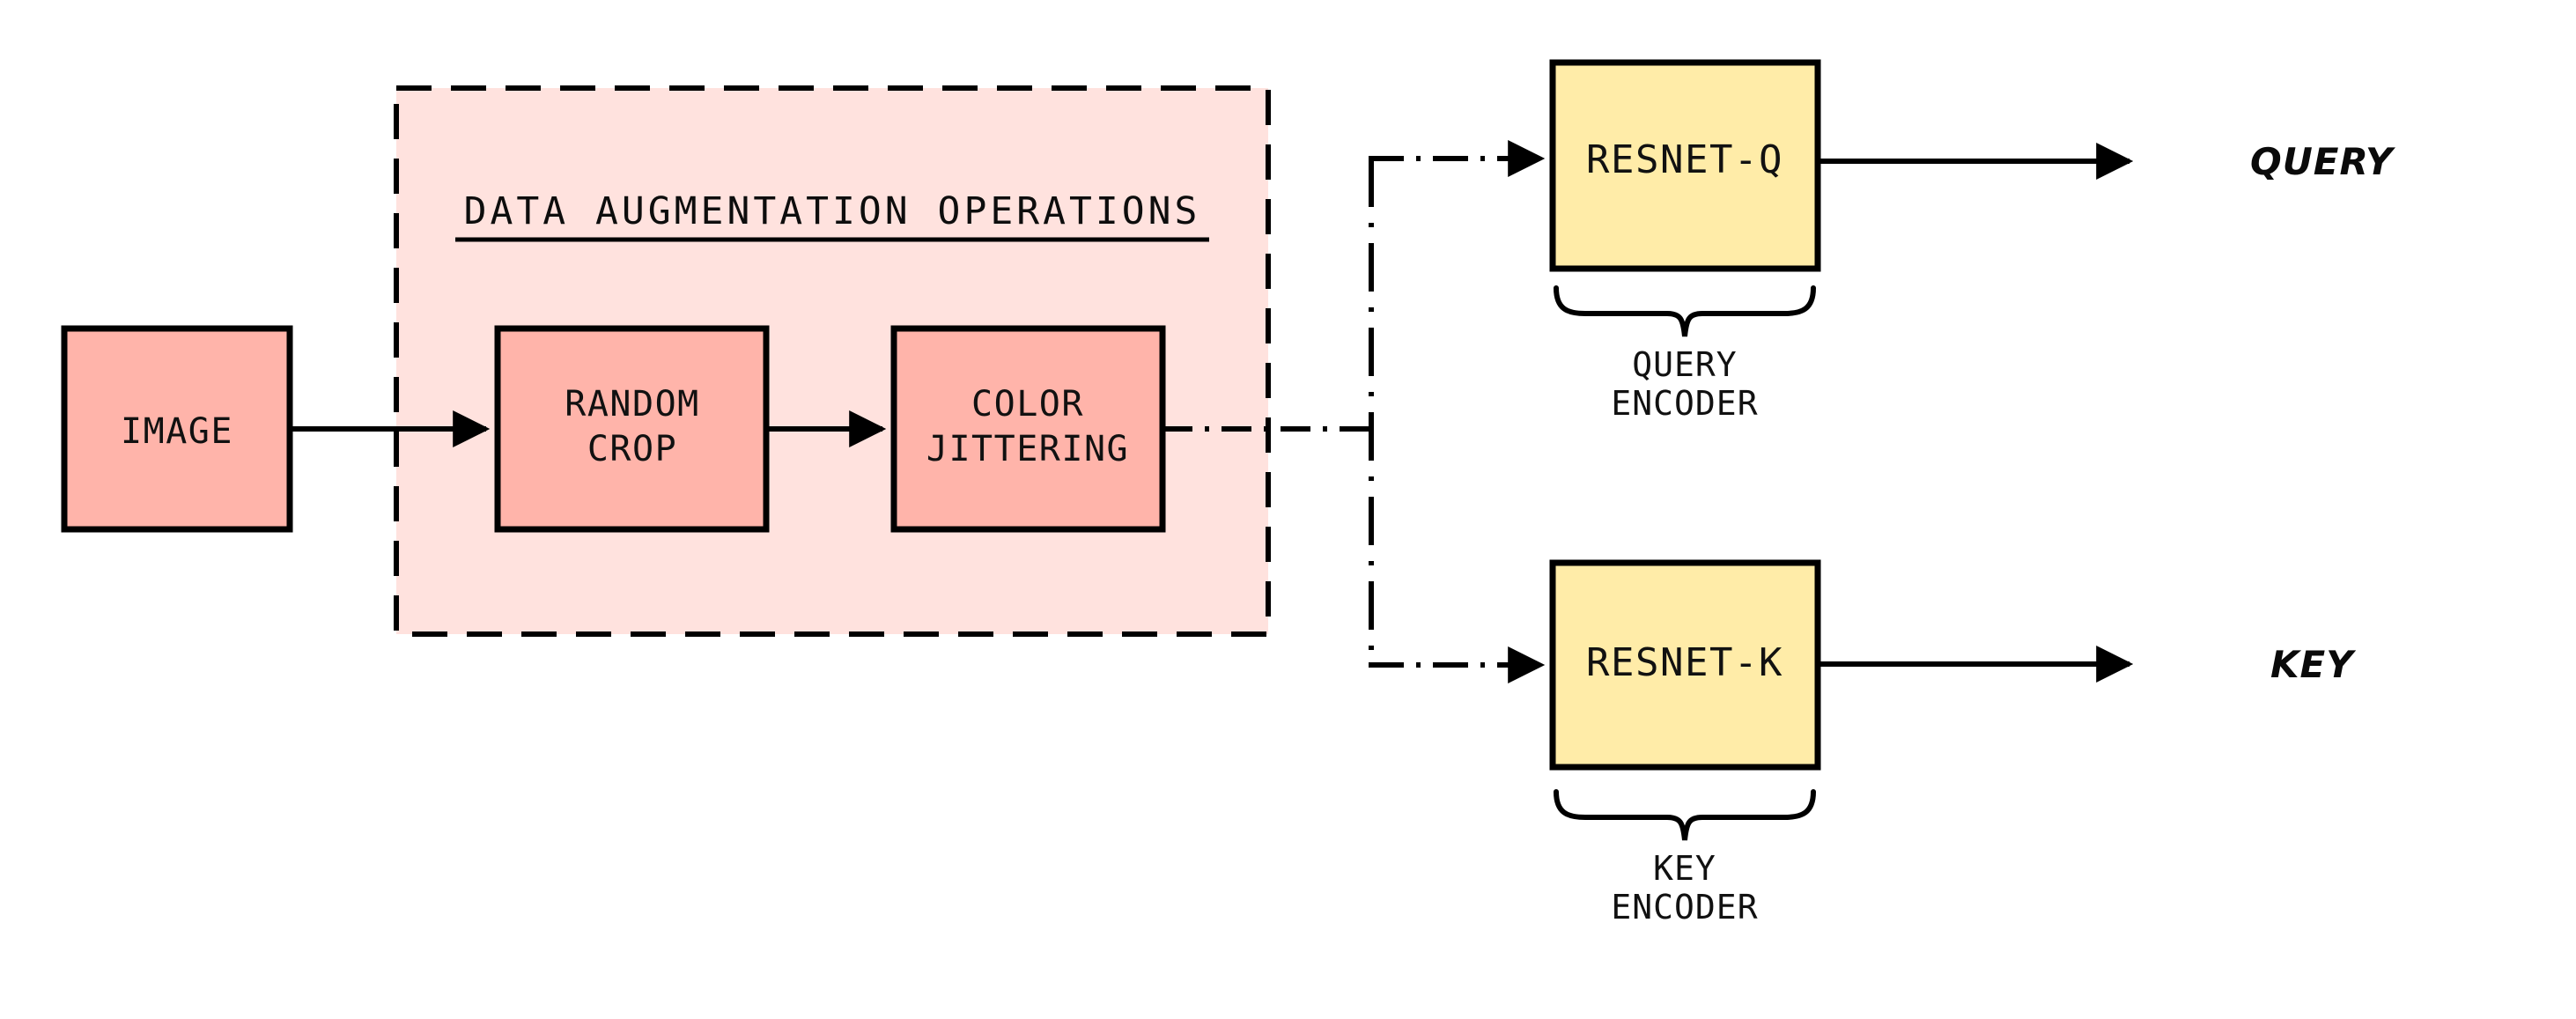  I want to click on image-node: IMAGE, so click(177, 429).